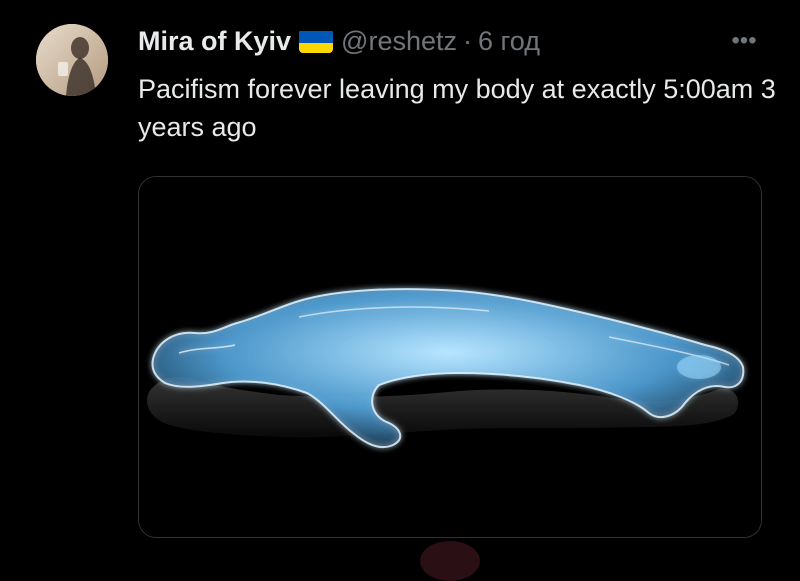 The height and width of the screenshot is (581, 800). I want to click on avatar-image, so click(72, 60).